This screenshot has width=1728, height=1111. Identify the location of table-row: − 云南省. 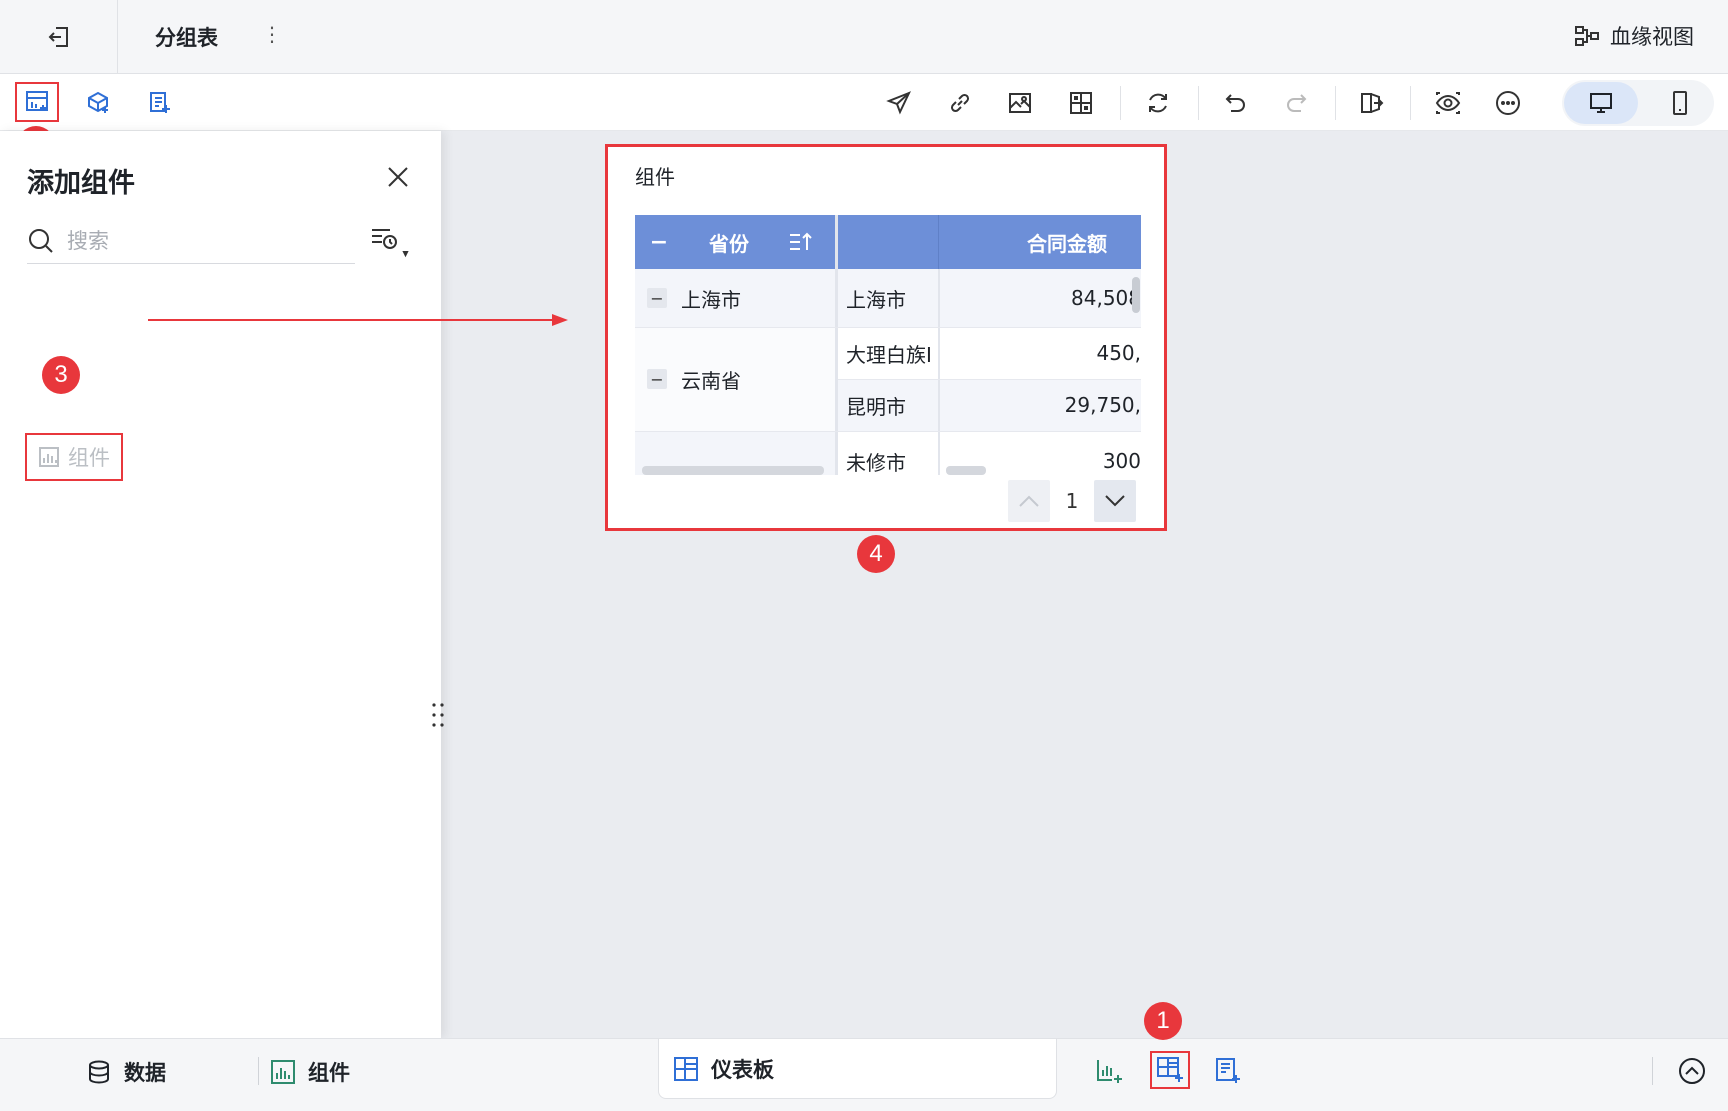
(694, 379).